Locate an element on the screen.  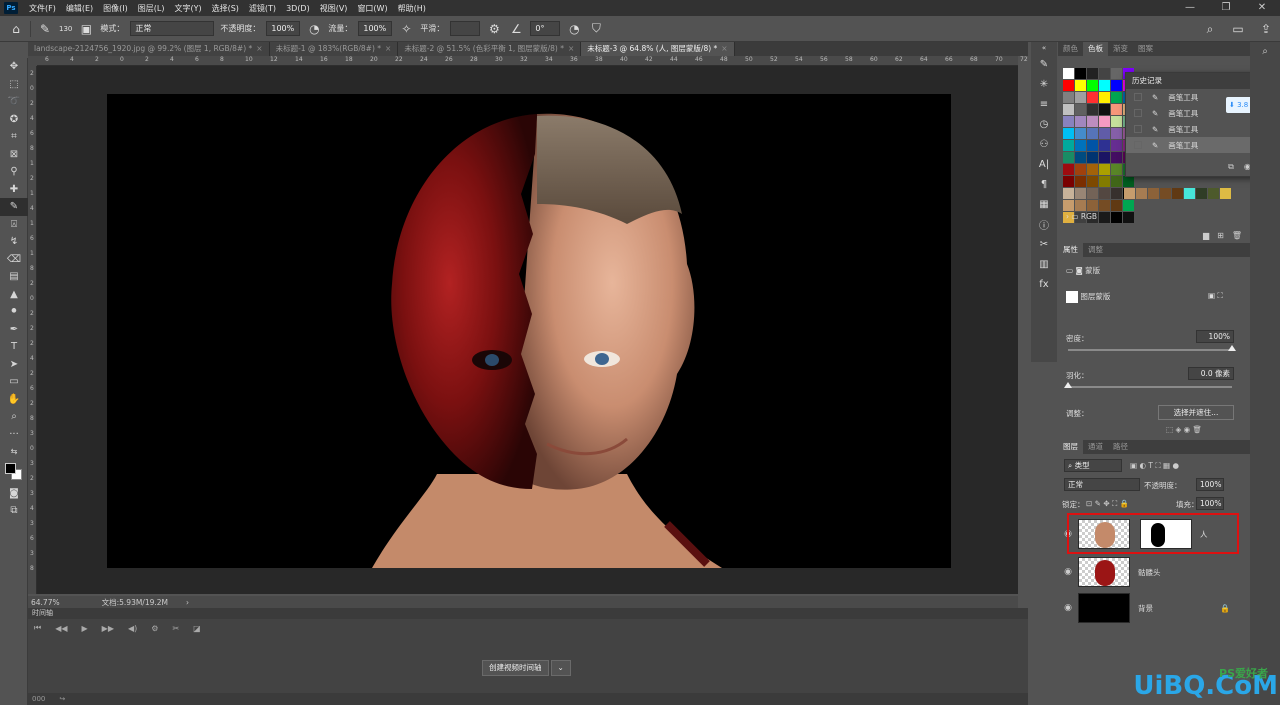
blur-tool-icon: ▲ is located at coordinates (14, 295).